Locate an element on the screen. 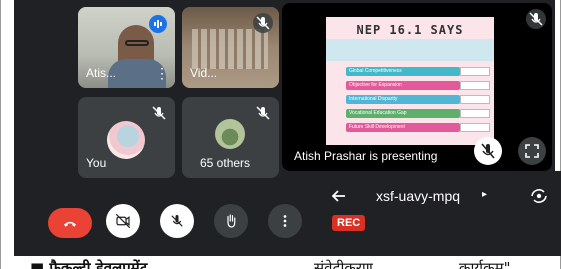 Image resolution: width=561 pixels, height=269 pixels. participant-name: You is located at coordinates (96, 163).